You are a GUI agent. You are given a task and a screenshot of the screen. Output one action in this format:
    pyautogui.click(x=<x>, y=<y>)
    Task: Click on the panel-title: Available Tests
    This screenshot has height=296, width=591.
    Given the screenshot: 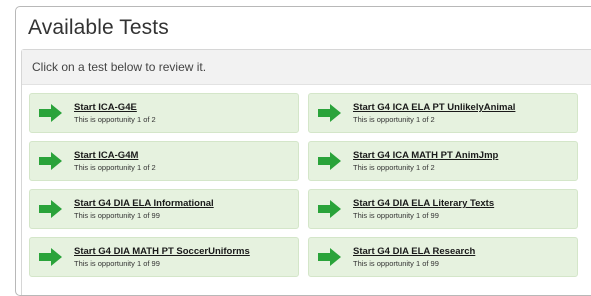 What is the action you would take?
    pyautogui.click(x=98, y=27)
    